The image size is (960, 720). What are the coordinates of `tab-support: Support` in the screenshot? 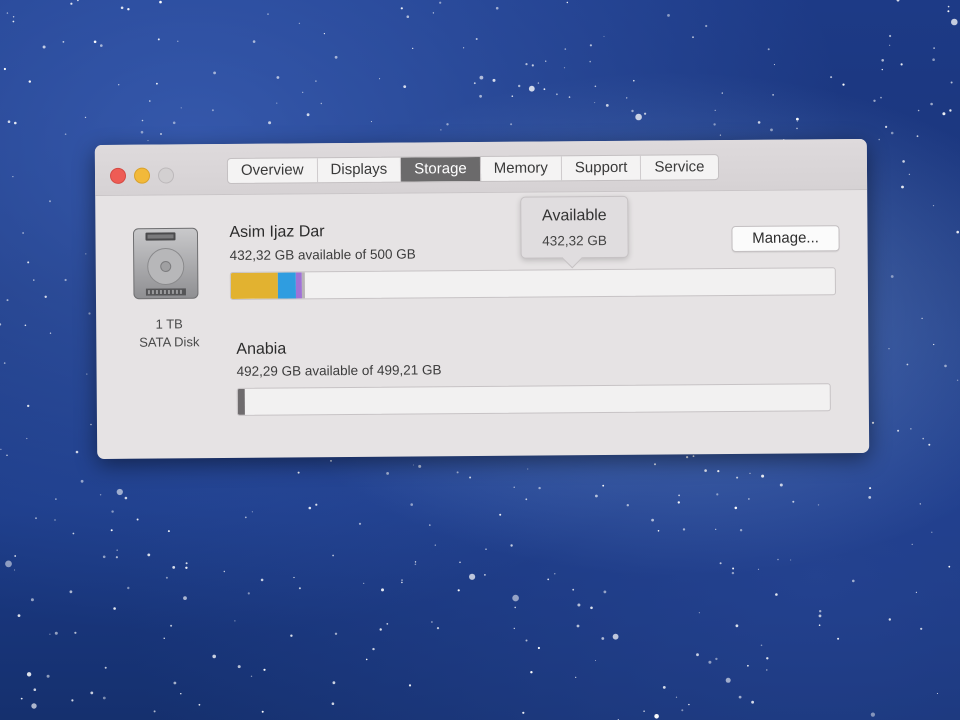 It's located at (601, 168).